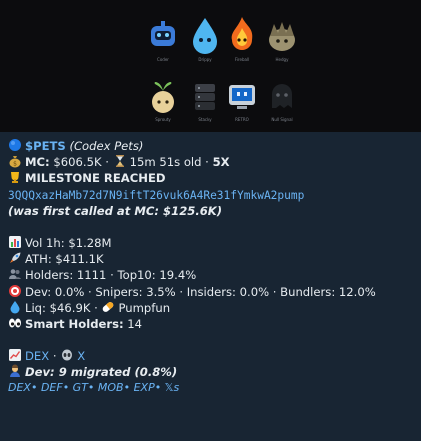 The height and width of the screenshot is (441, 421). I want to click on holders-line: Holders: 1111 · Top10: 19.4%, so click(210, 275).